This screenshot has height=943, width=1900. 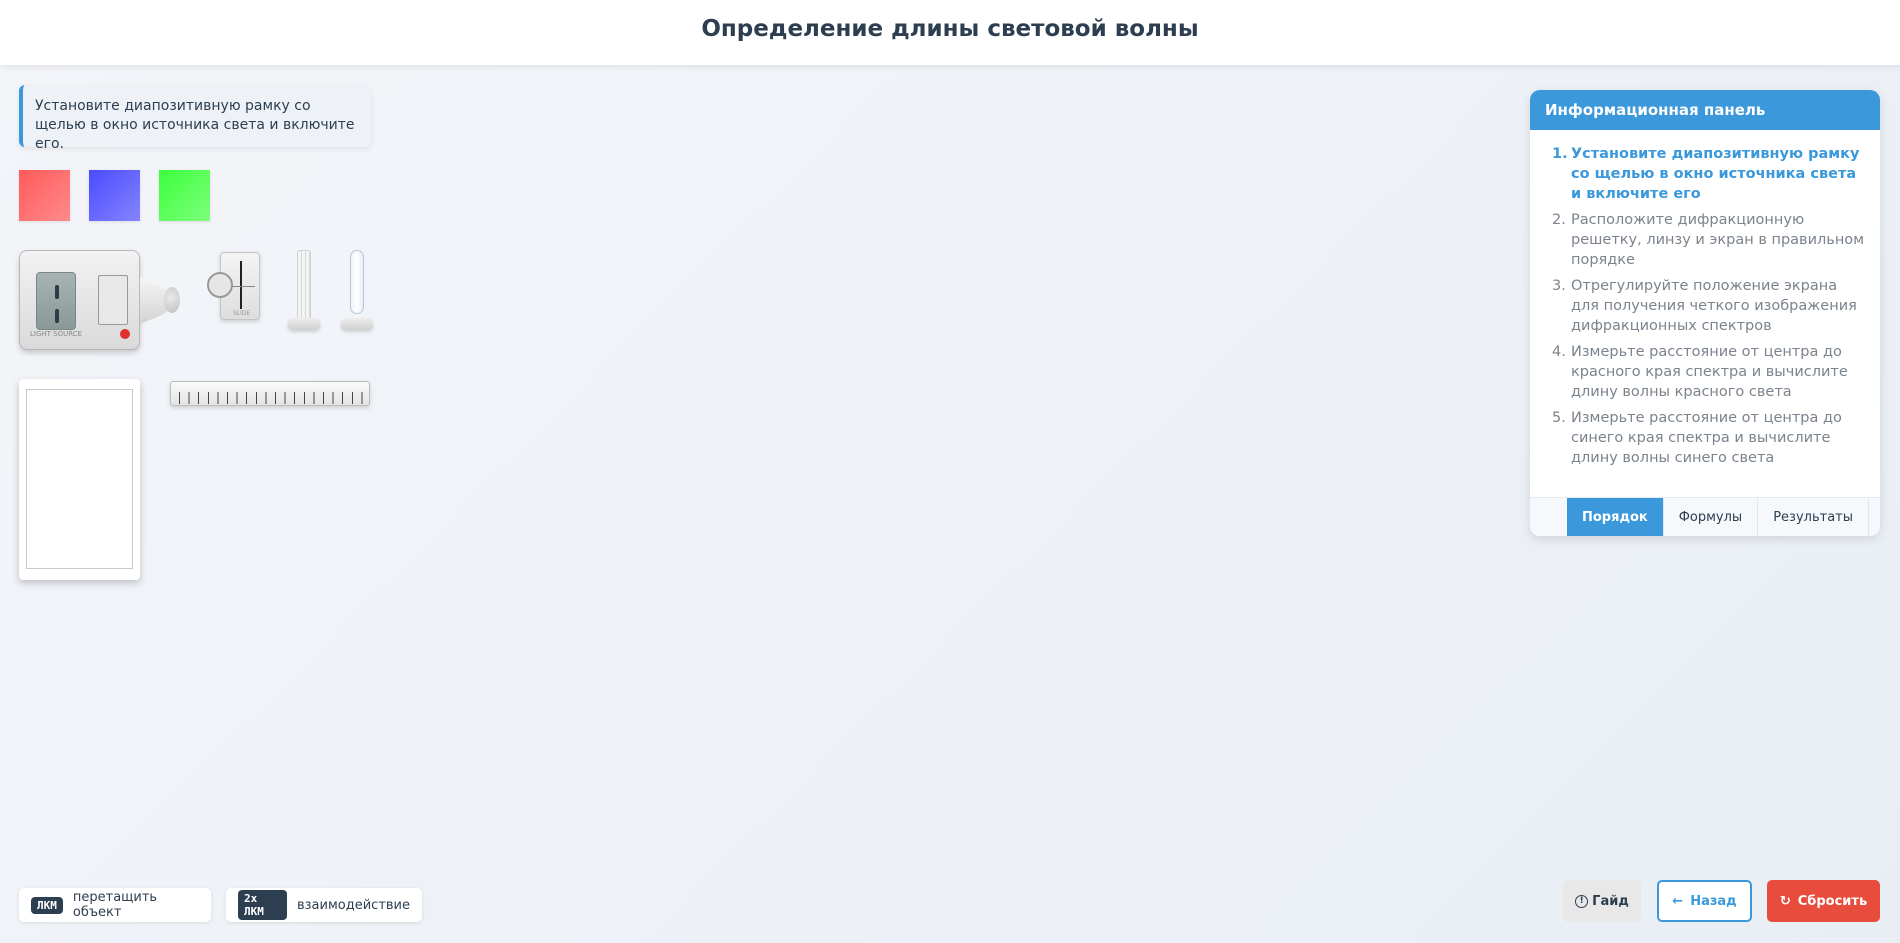 What do you see at coordinates (114, 195) in the screenshot?
I see `blue-color-swatch` at bounding box center [114, 195].